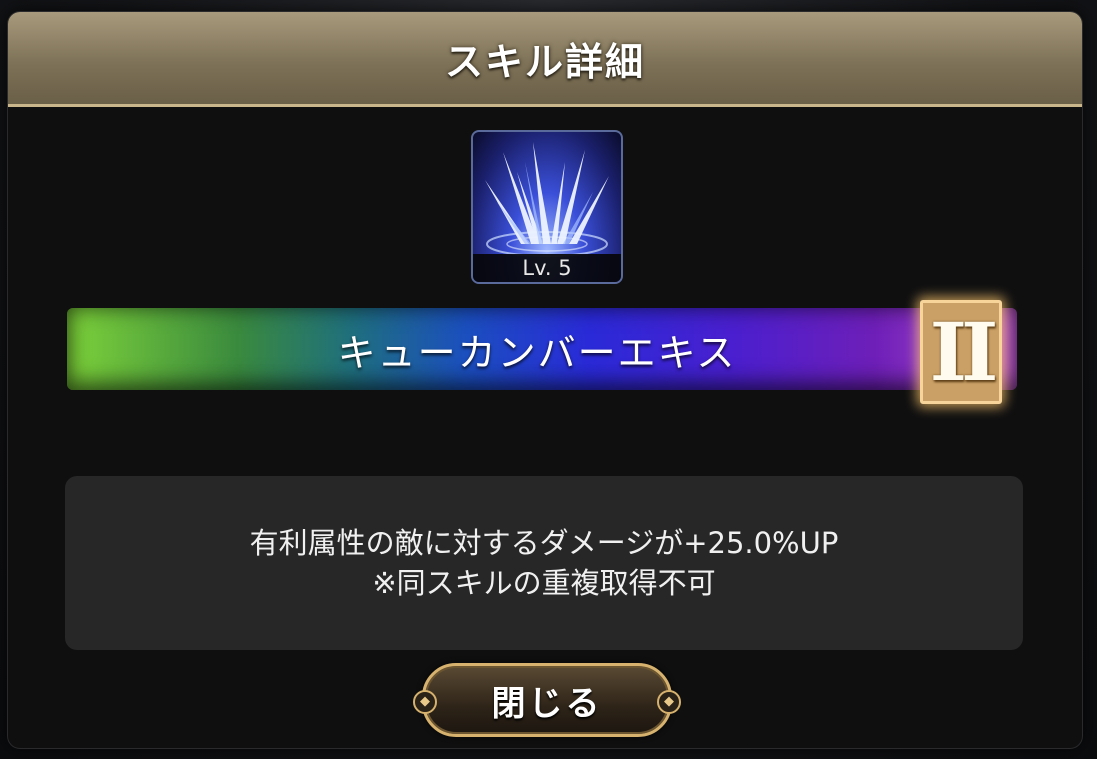  I want to click on close-button: ◆ 閉じる ◆, so click(547, 700).